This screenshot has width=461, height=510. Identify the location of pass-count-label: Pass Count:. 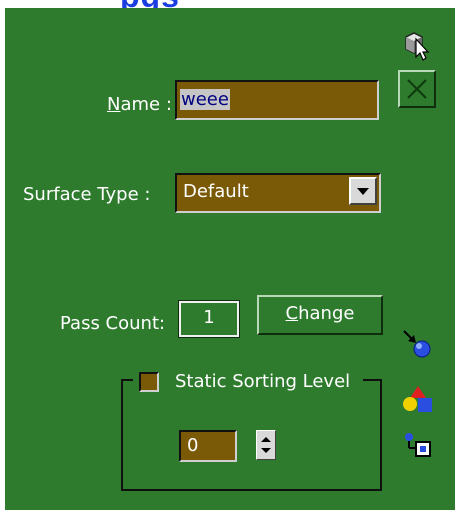
(113, 323).